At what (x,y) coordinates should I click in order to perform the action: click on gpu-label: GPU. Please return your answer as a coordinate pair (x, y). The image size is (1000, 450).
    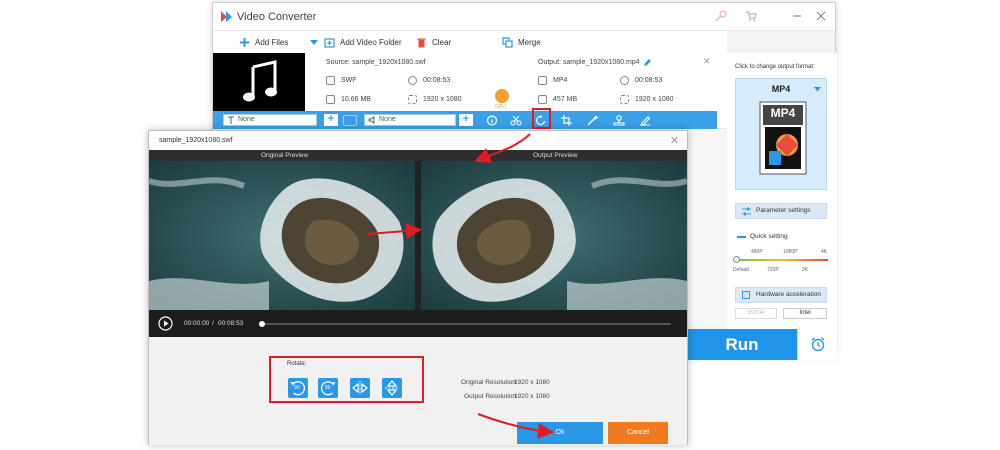
    Looking at the image, I should click on (500, 107).